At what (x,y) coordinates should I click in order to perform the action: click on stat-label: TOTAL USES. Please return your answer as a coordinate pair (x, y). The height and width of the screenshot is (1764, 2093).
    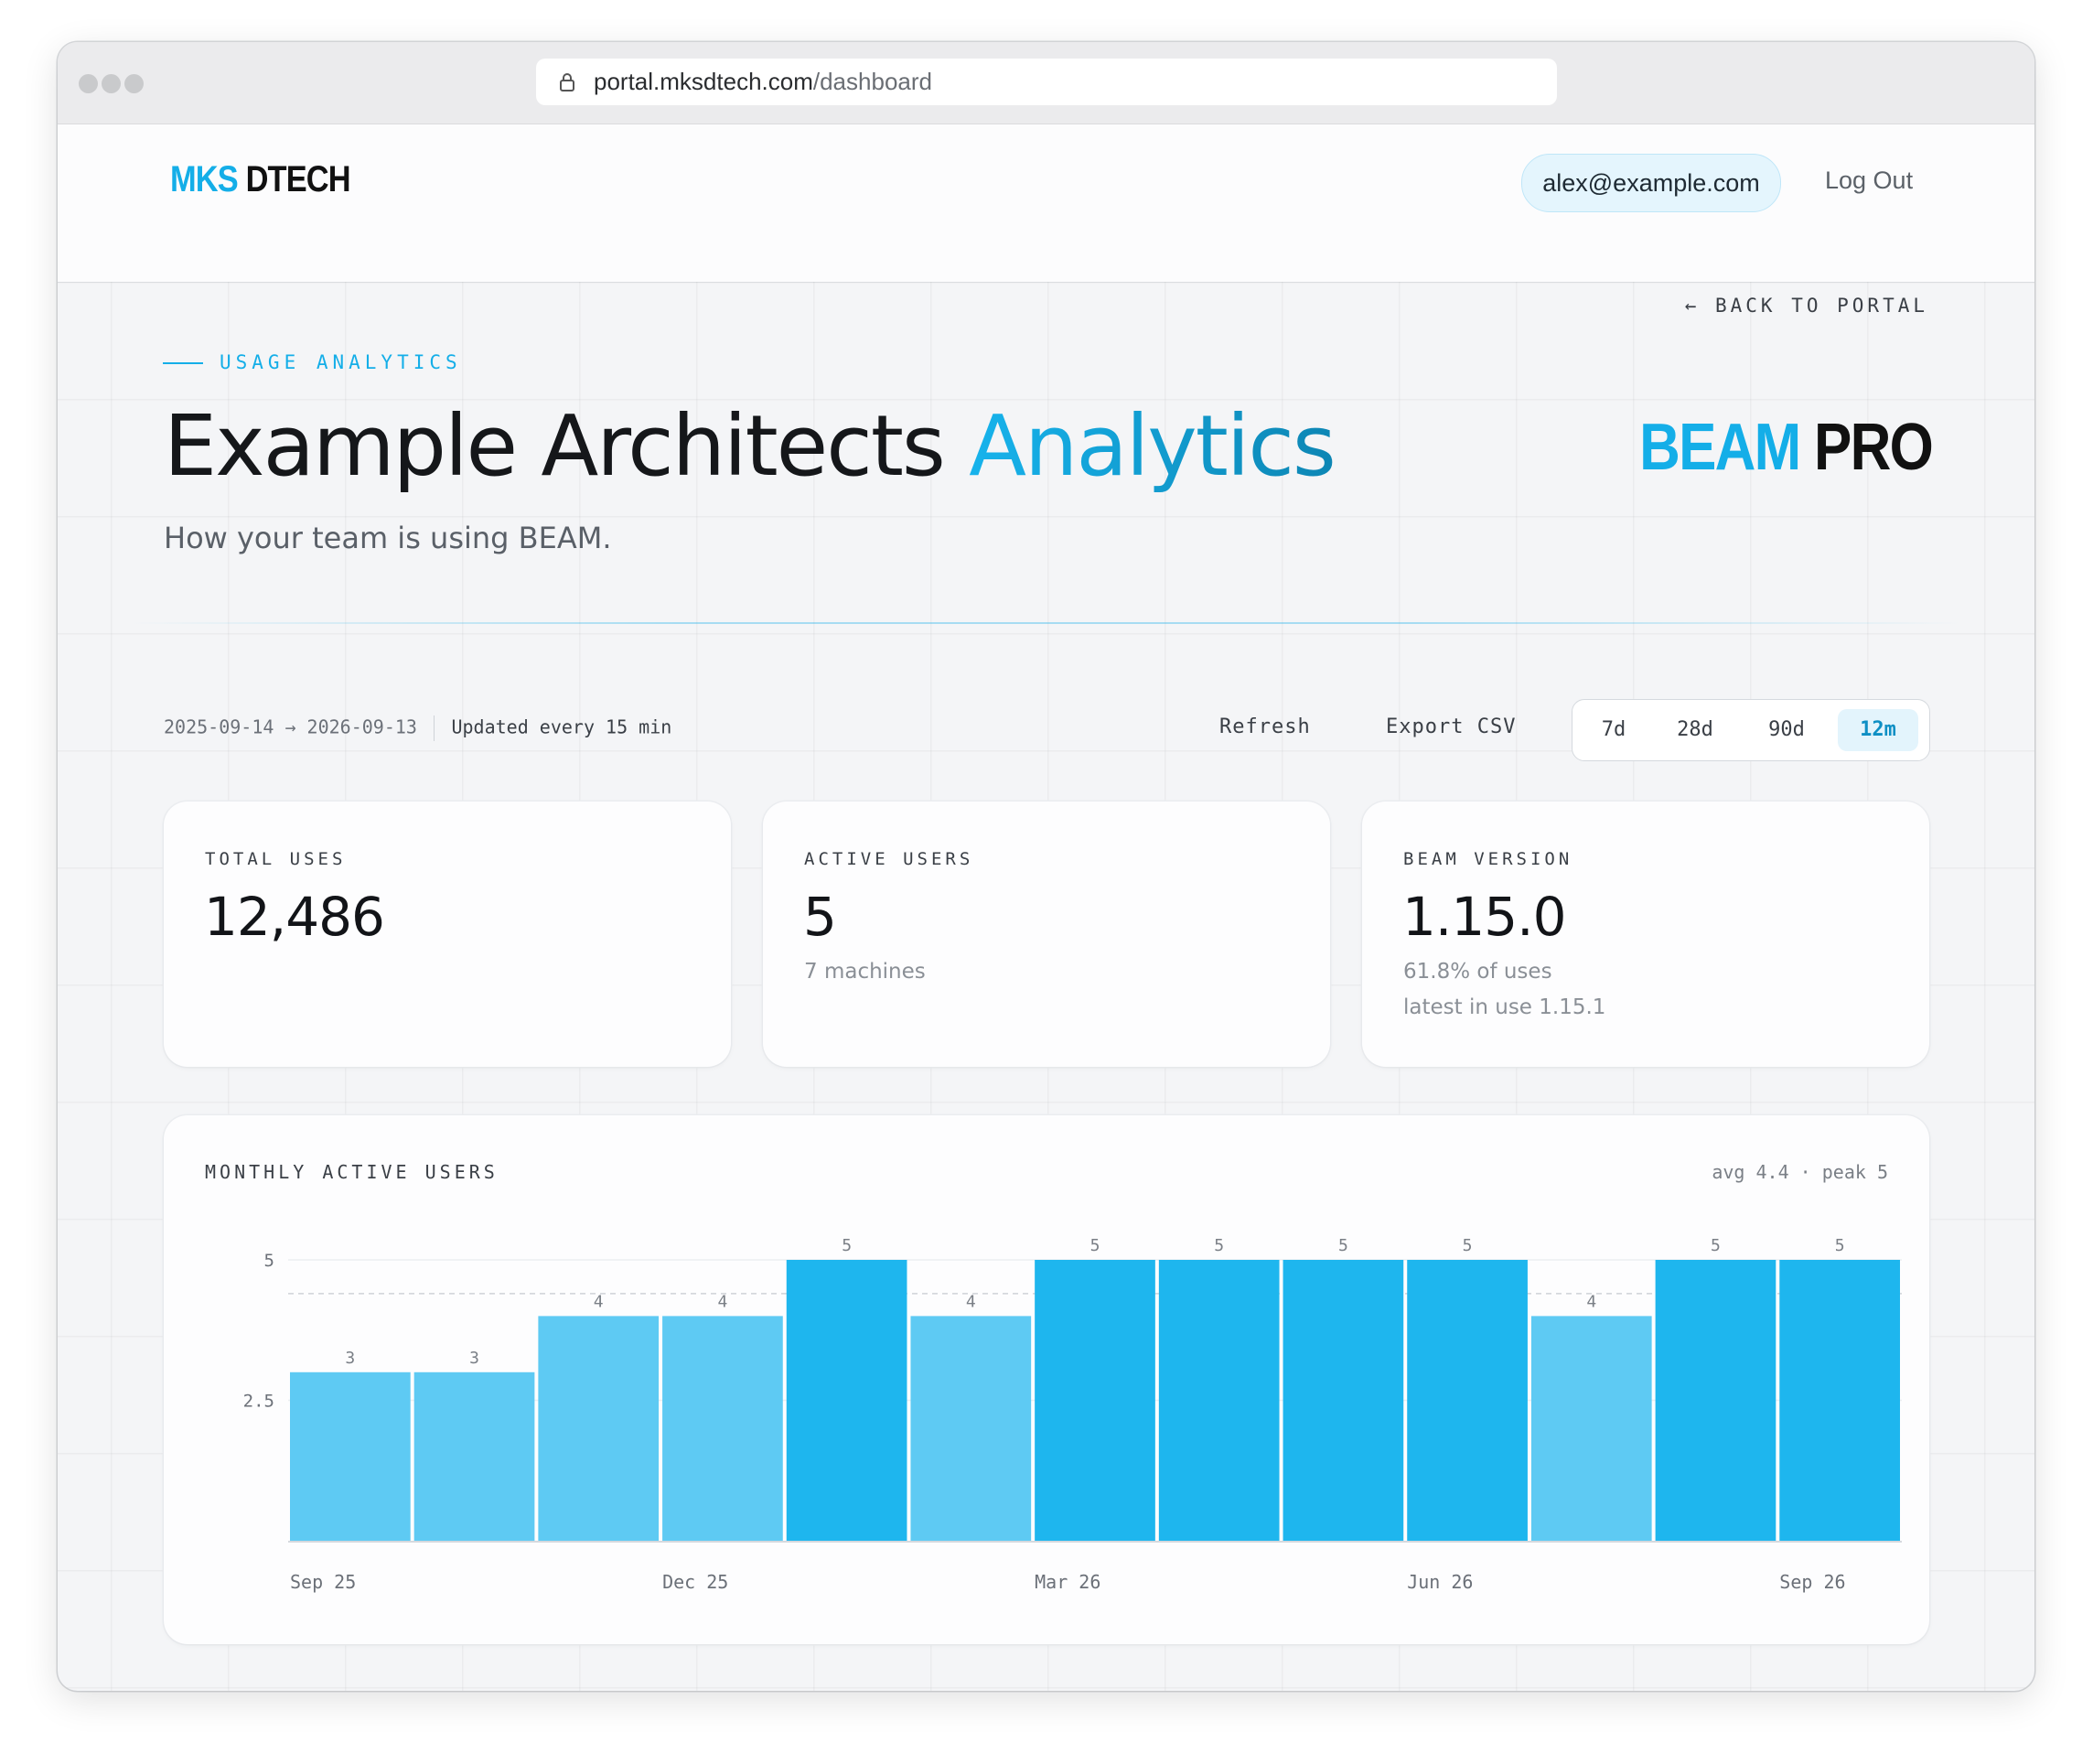
    Looking at the image, I should click on (276, 859).